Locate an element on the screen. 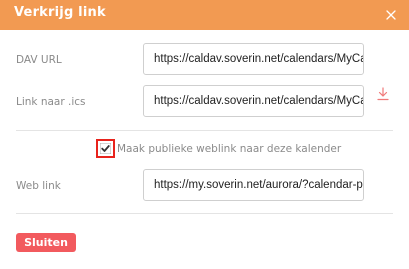  download-icon is located at coordinates (383, 94).